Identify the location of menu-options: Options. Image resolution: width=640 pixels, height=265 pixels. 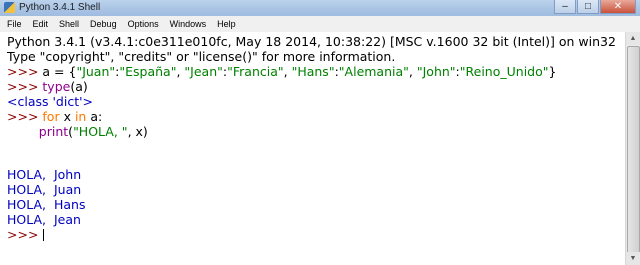
(144, 24).